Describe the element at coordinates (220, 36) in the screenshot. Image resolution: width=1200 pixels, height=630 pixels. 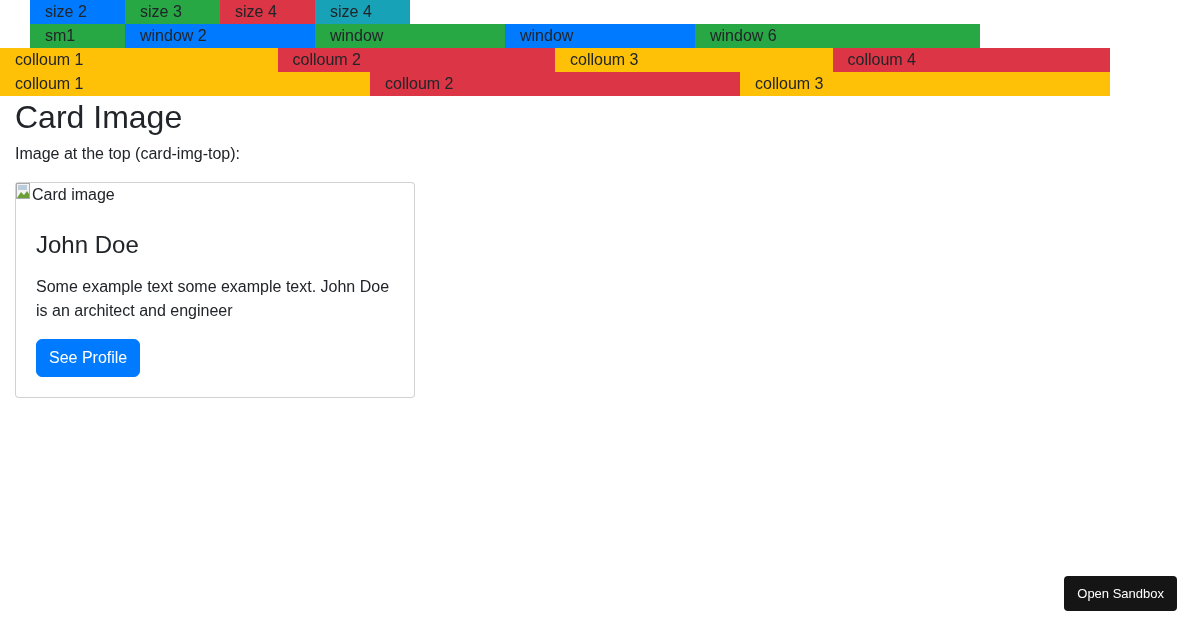
I see `grid-column: window 2` at that location.